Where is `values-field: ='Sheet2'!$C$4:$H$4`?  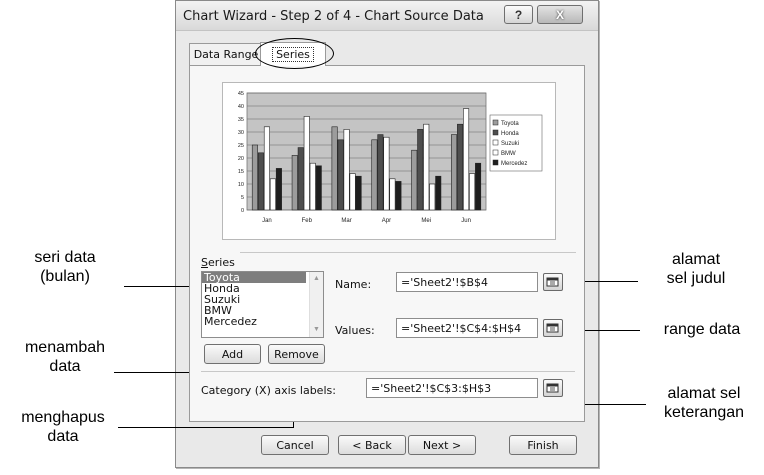
values-field: ='Sheet2'!$C$4:$H$4 is located at coordinates (467, 328).